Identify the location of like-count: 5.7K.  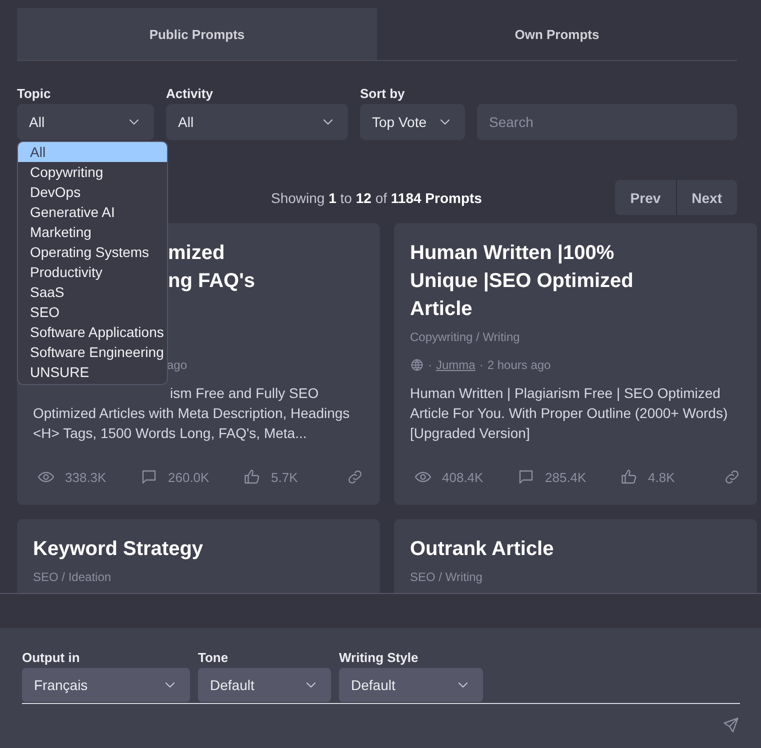
(284, 477).